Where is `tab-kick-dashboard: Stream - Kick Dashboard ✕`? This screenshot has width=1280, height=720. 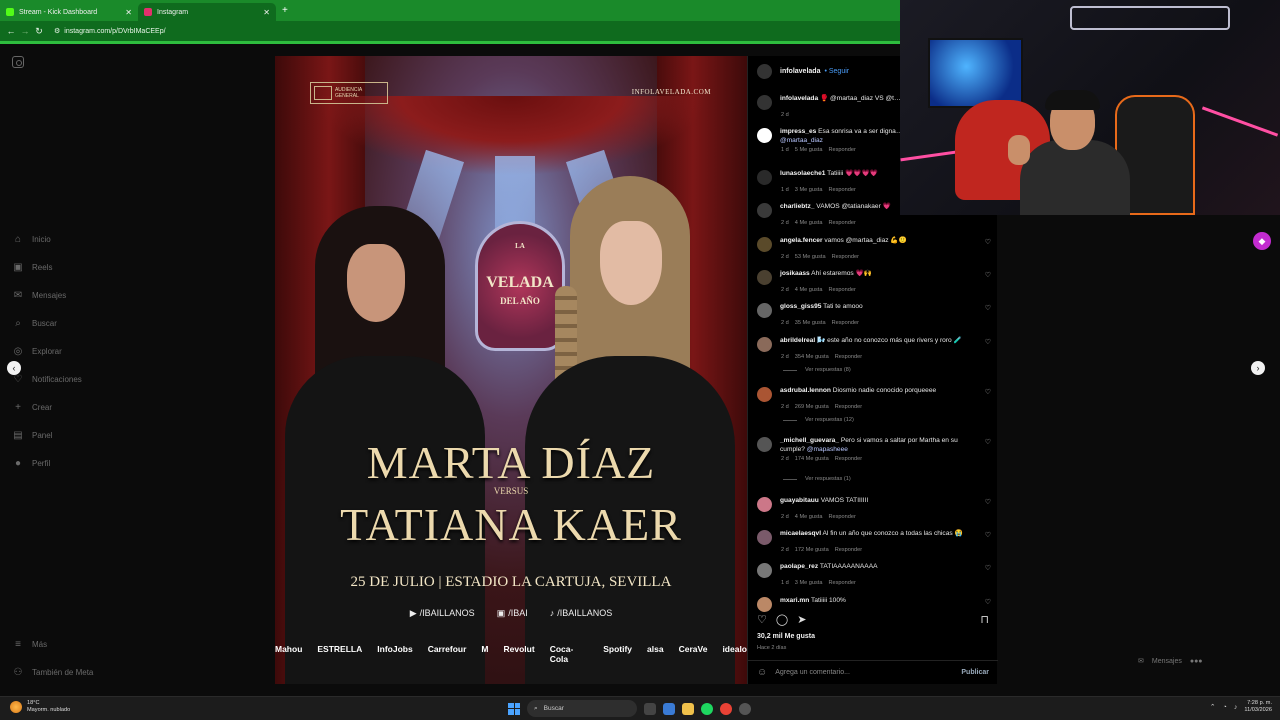
tab-kick-dashboard: Stream - Kick Dashboard ✕ is located at coordinates (69, 12).